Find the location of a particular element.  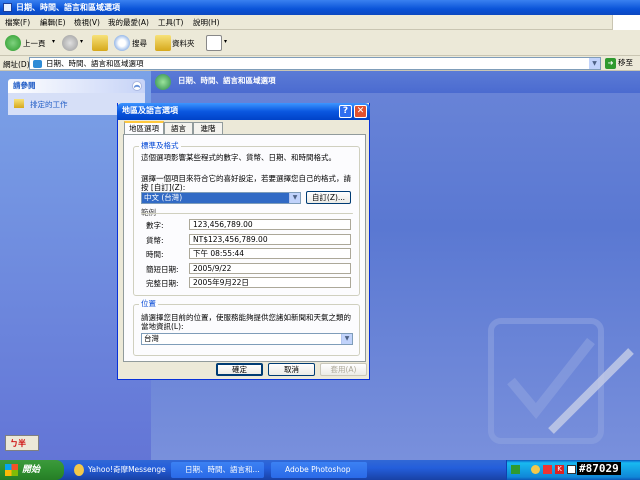

globe-clock-icon is located at coordinates (163, 82).